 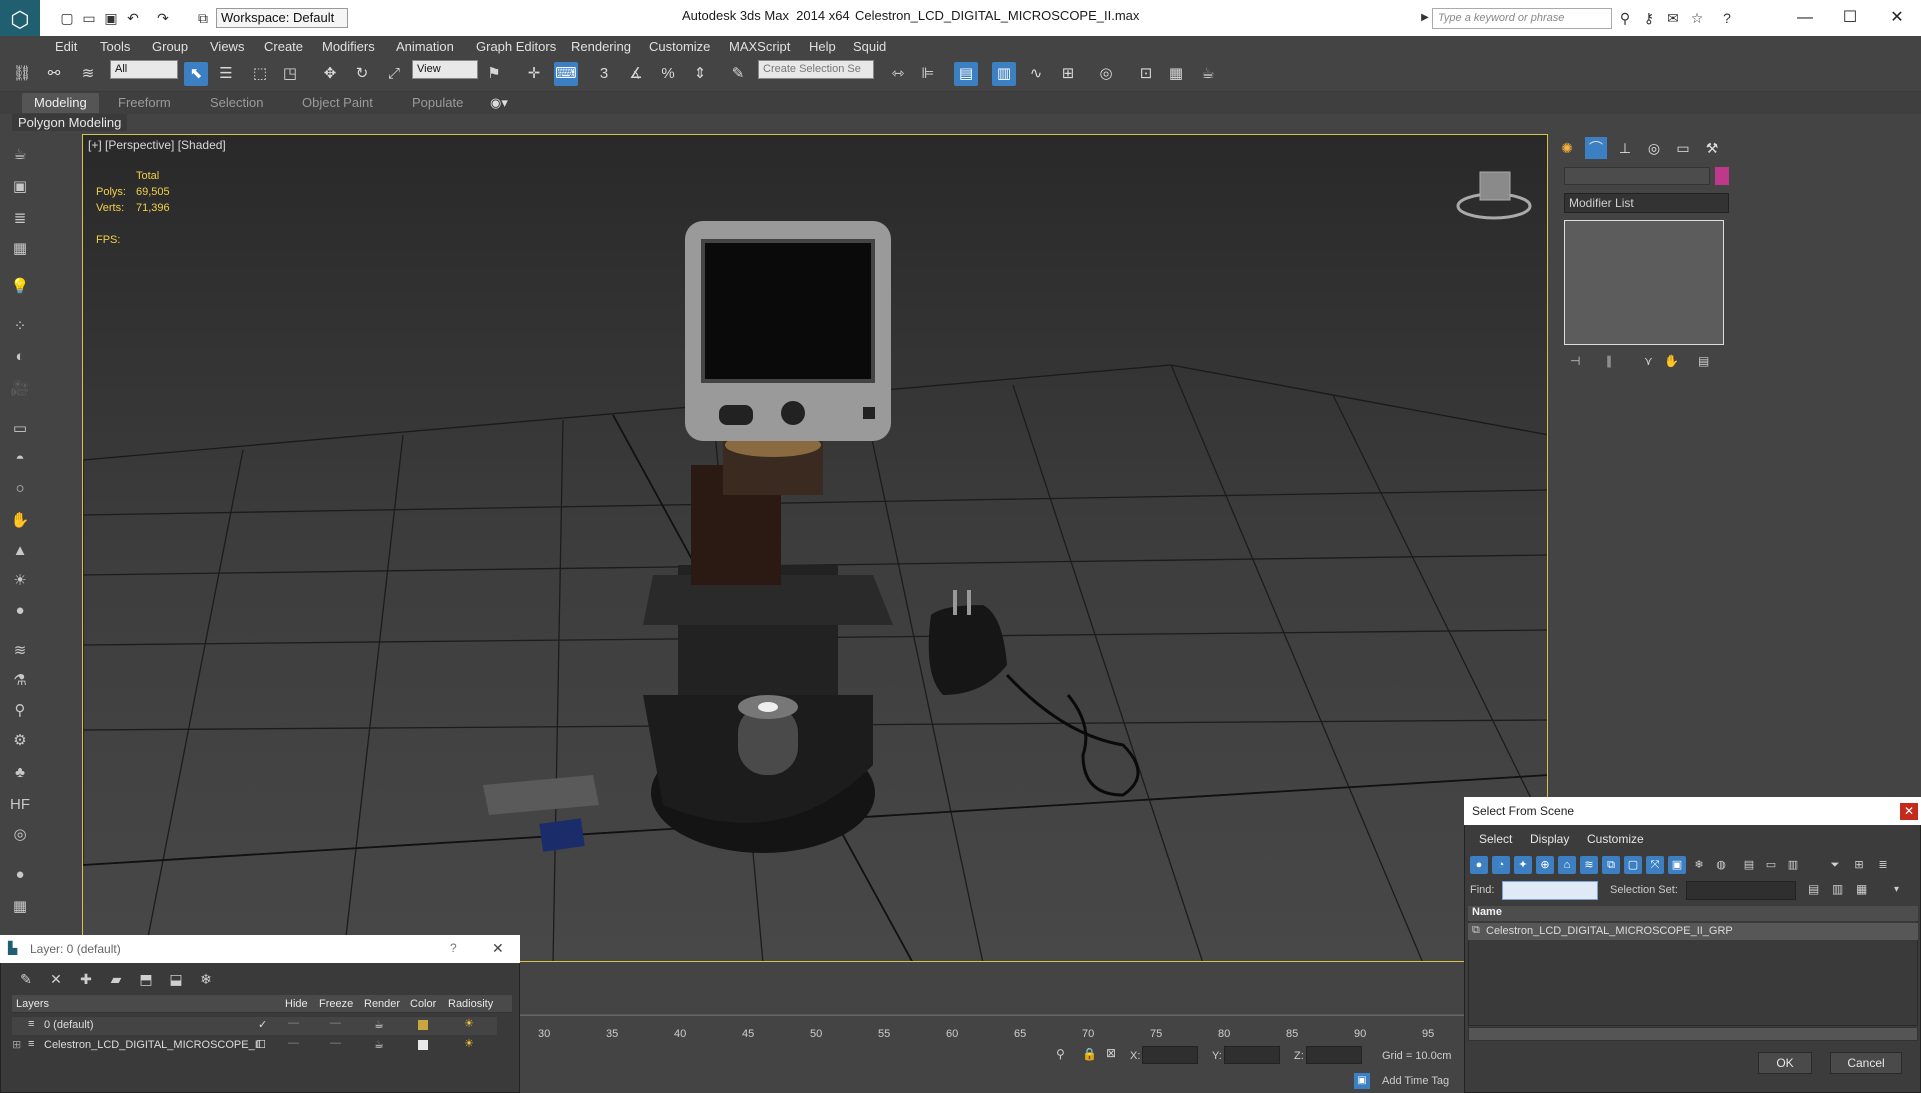 I want to click on menu-edit: Edit, so click(x=66, y=46).